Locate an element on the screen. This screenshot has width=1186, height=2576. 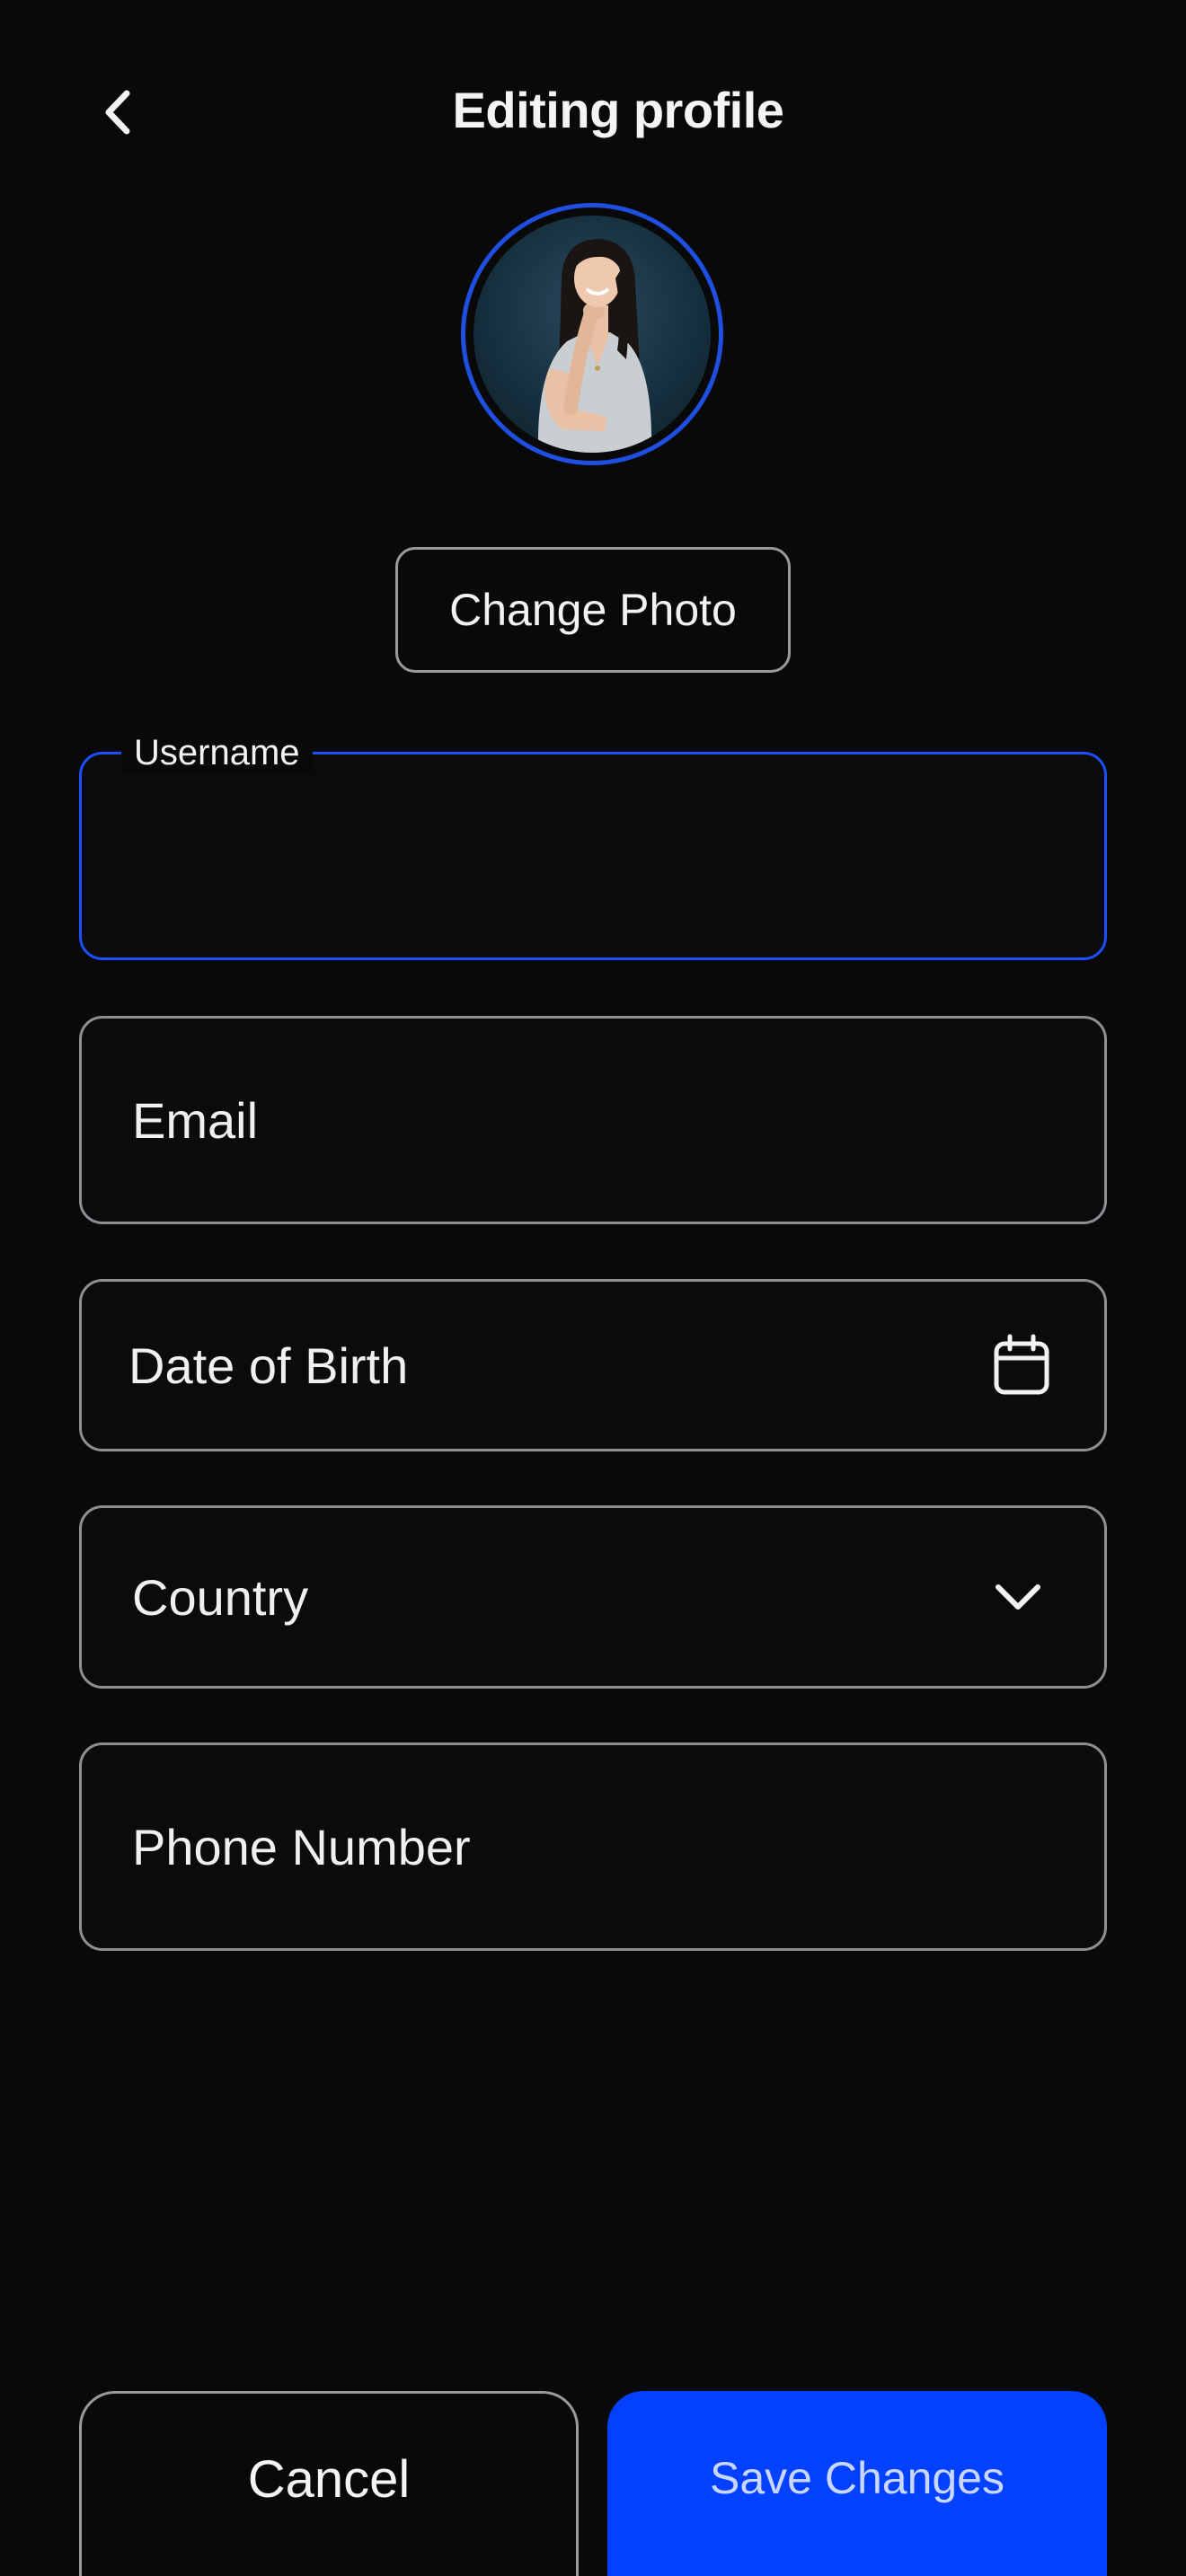
username-field: Username is located at coordinates (593, 846).